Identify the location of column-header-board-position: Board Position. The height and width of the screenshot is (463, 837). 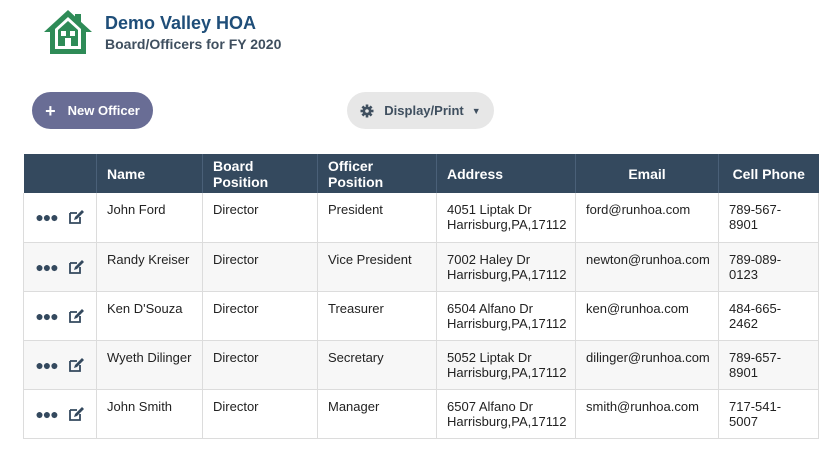
(260, 173).